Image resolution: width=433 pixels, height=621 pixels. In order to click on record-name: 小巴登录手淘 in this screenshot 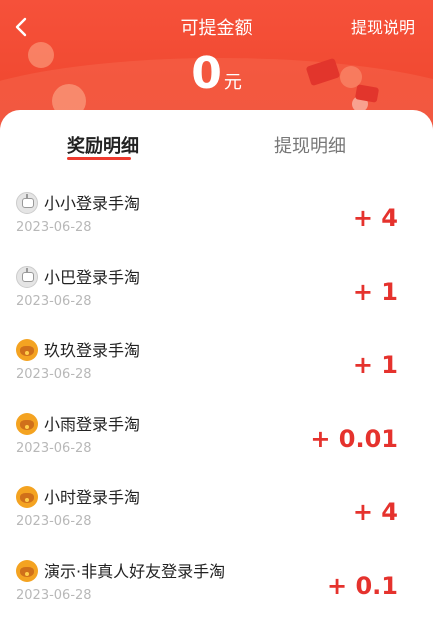, I will do `click(92, 276)`.